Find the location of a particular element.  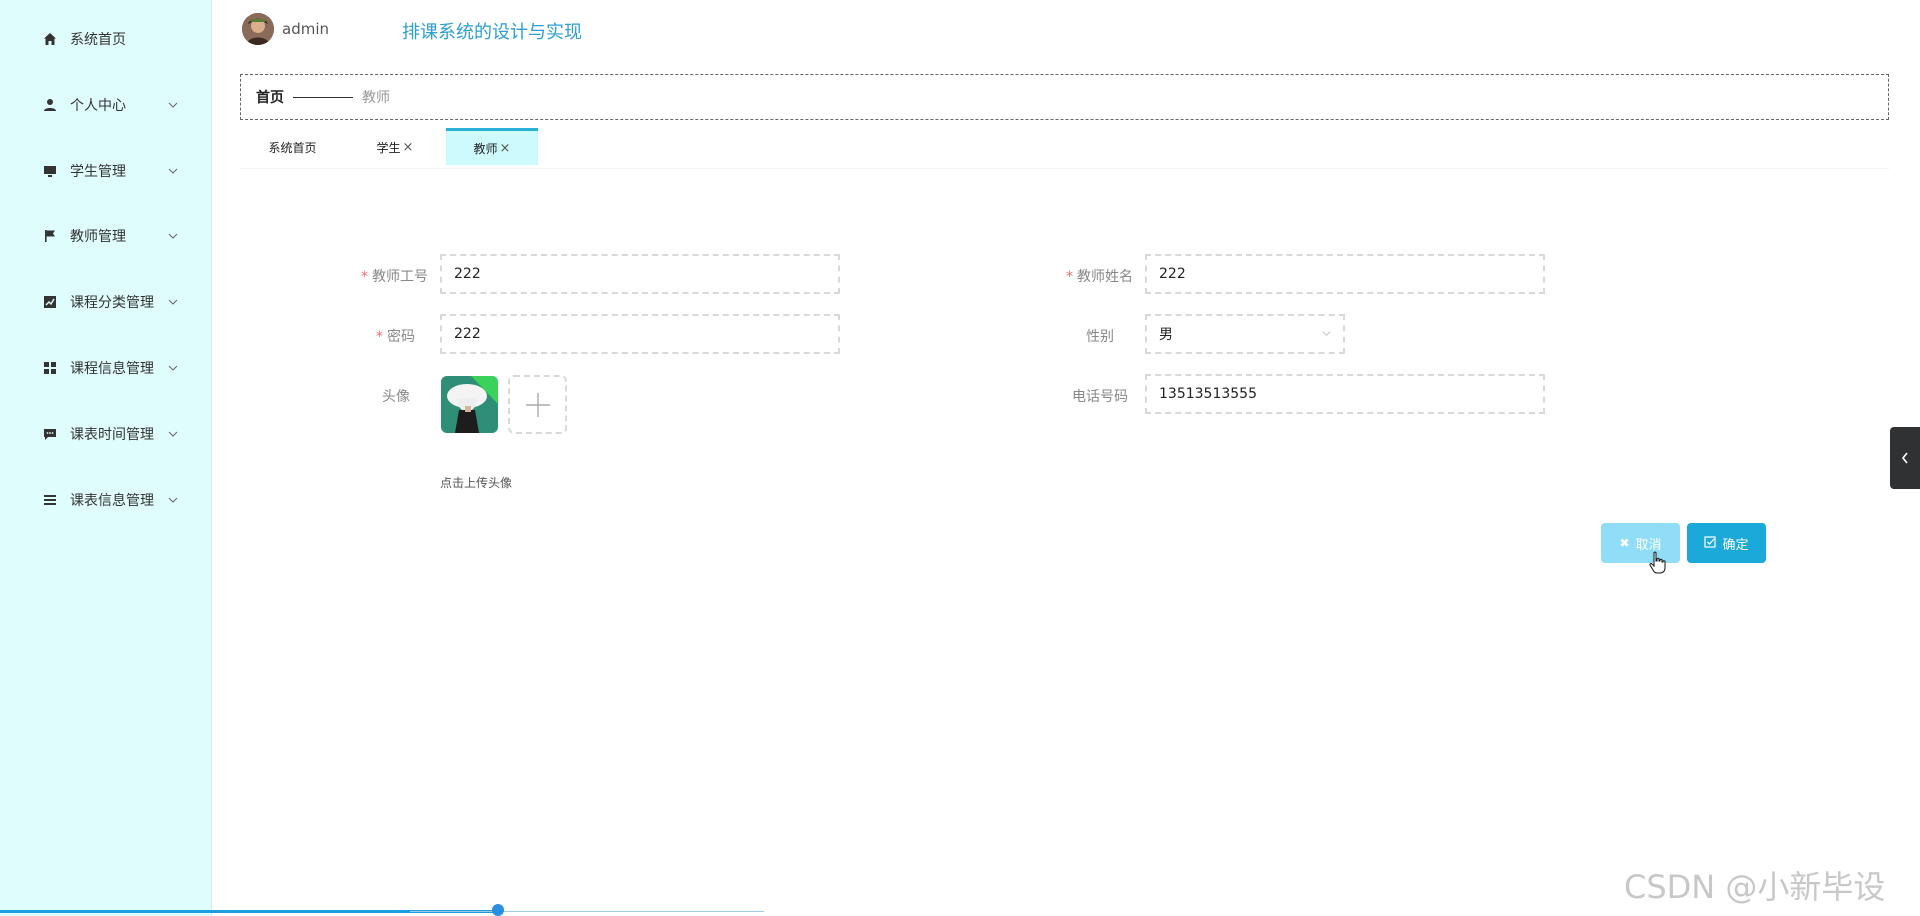

scrollbar-track is located at coordinates (587, 911).